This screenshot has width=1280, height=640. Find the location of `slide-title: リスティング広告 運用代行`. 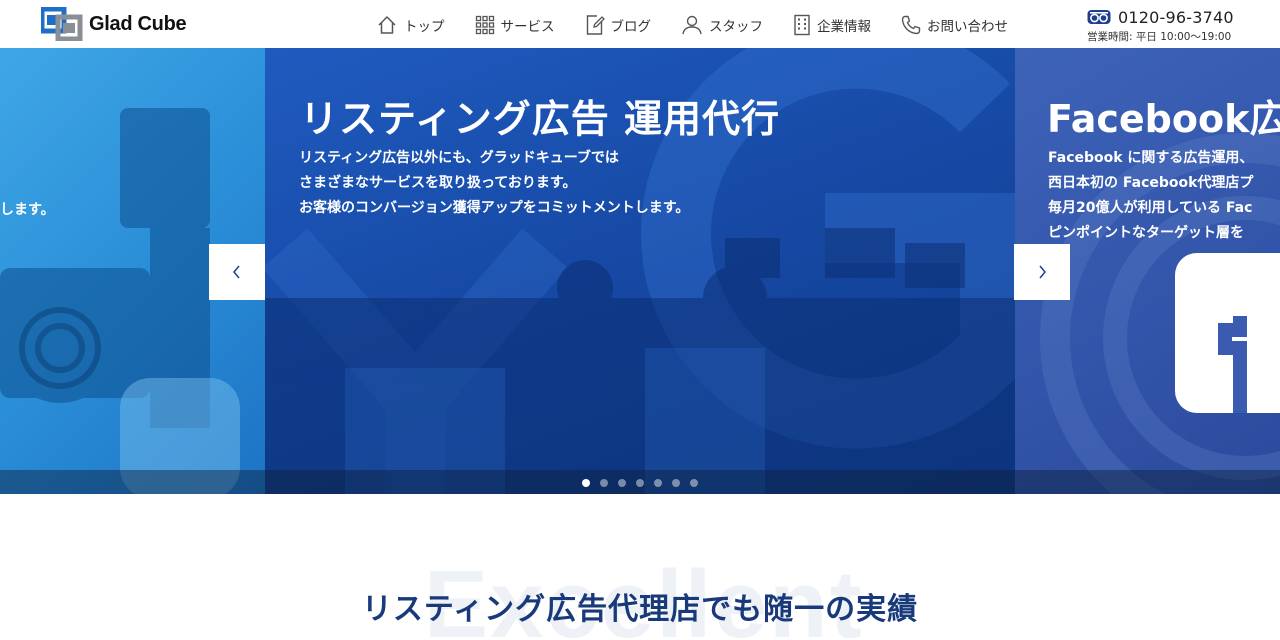

slide-title: リスティング広告 運用代行 is located at coordinates (540, 119).